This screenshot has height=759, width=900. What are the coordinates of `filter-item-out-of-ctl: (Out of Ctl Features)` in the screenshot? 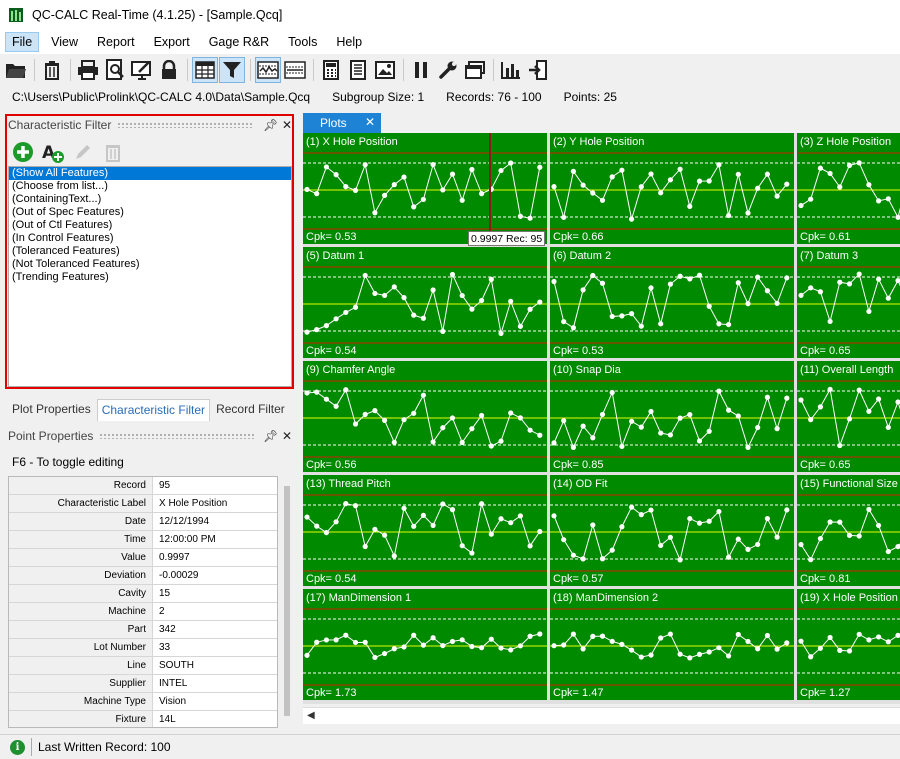 It's located at (150, 225).